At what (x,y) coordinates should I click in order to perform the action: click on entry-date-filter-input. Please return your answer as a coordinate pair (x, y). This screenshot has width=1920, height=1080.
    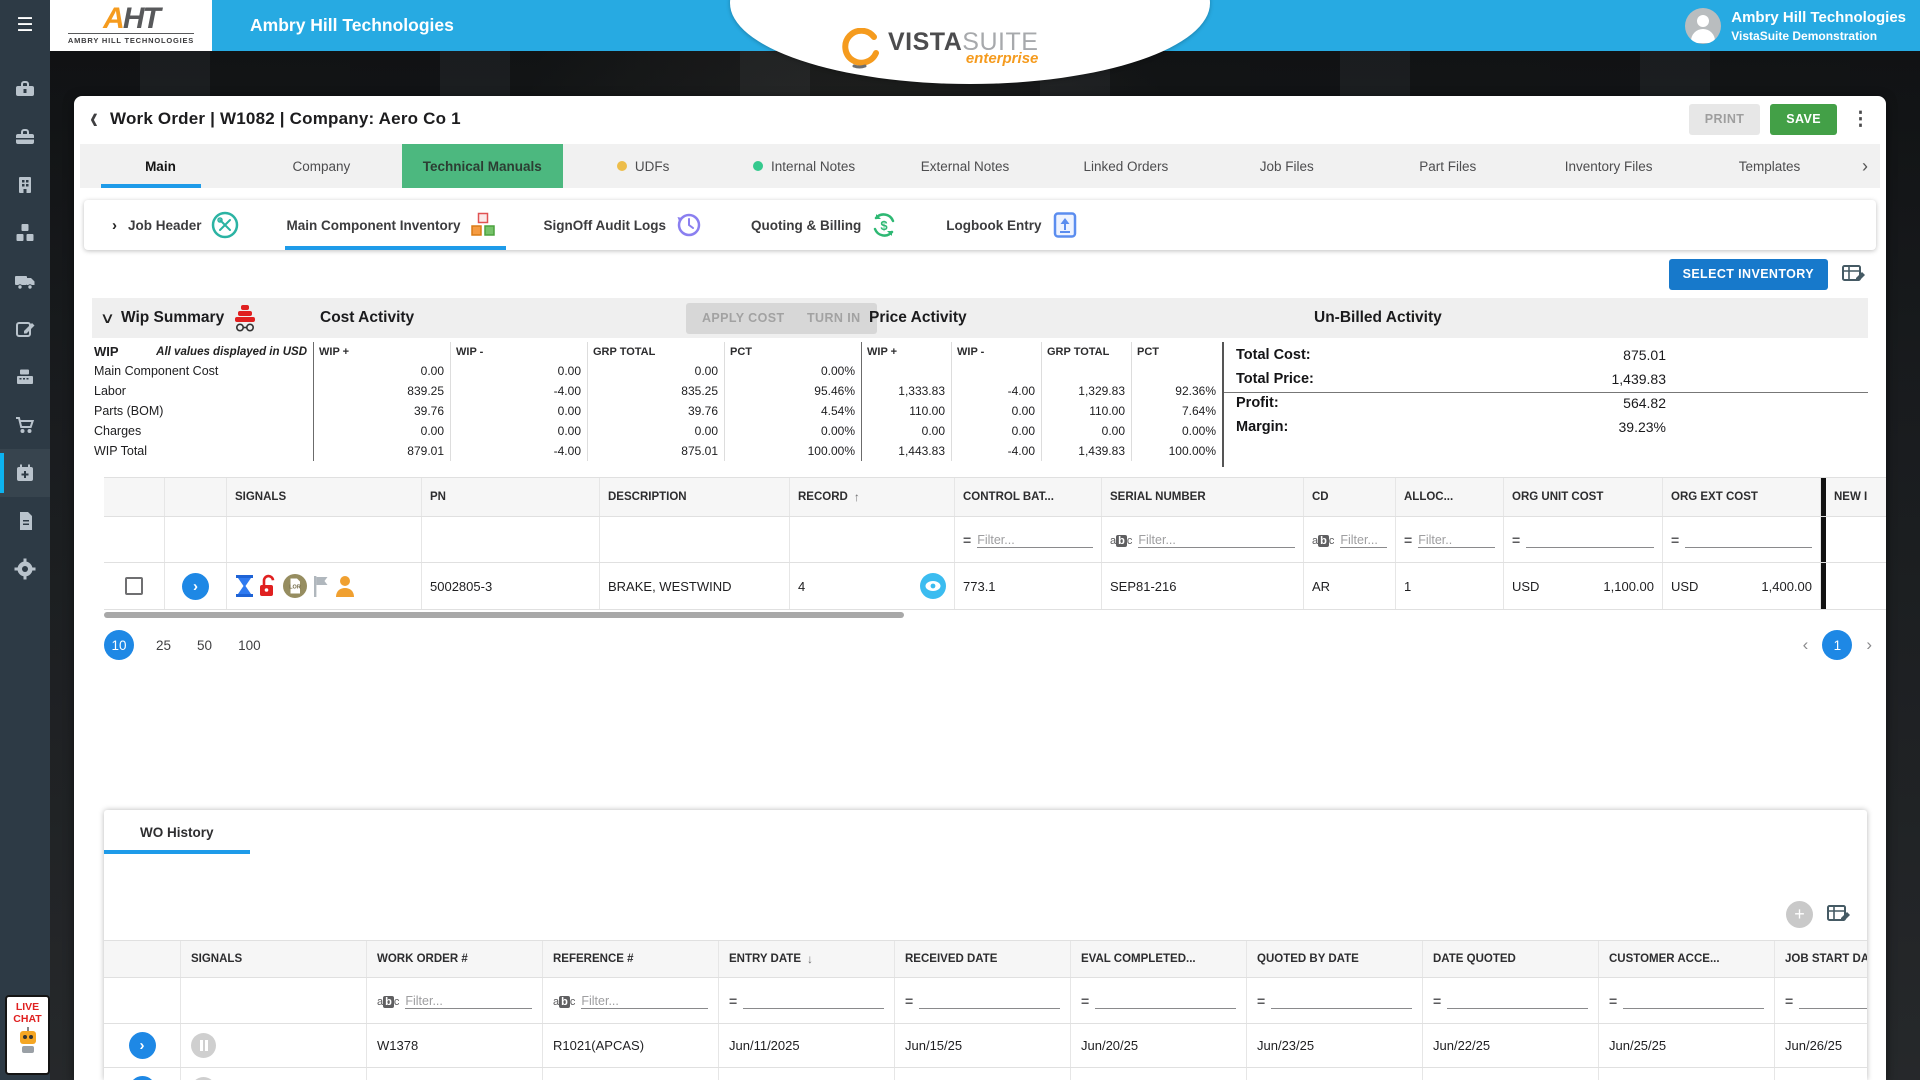
    Looking at the image, I should click on (813, 1000).